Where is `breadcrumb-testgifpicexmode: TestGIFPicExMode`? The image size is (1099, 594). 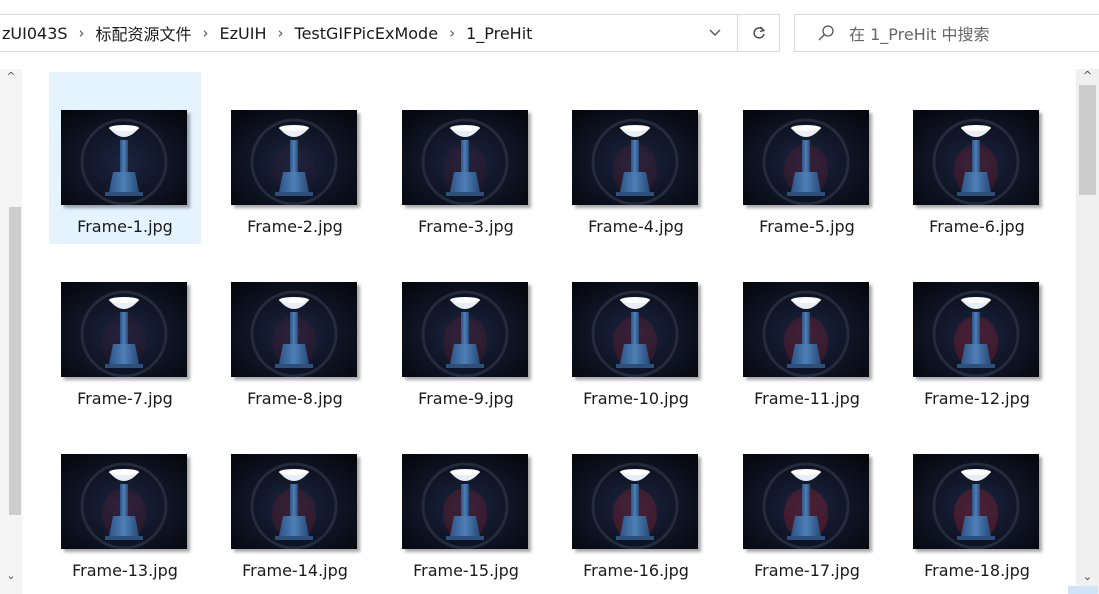
breadcrumb-testgifpicexmode: TestGIFPicExMode is located at coordinates (367, 33).